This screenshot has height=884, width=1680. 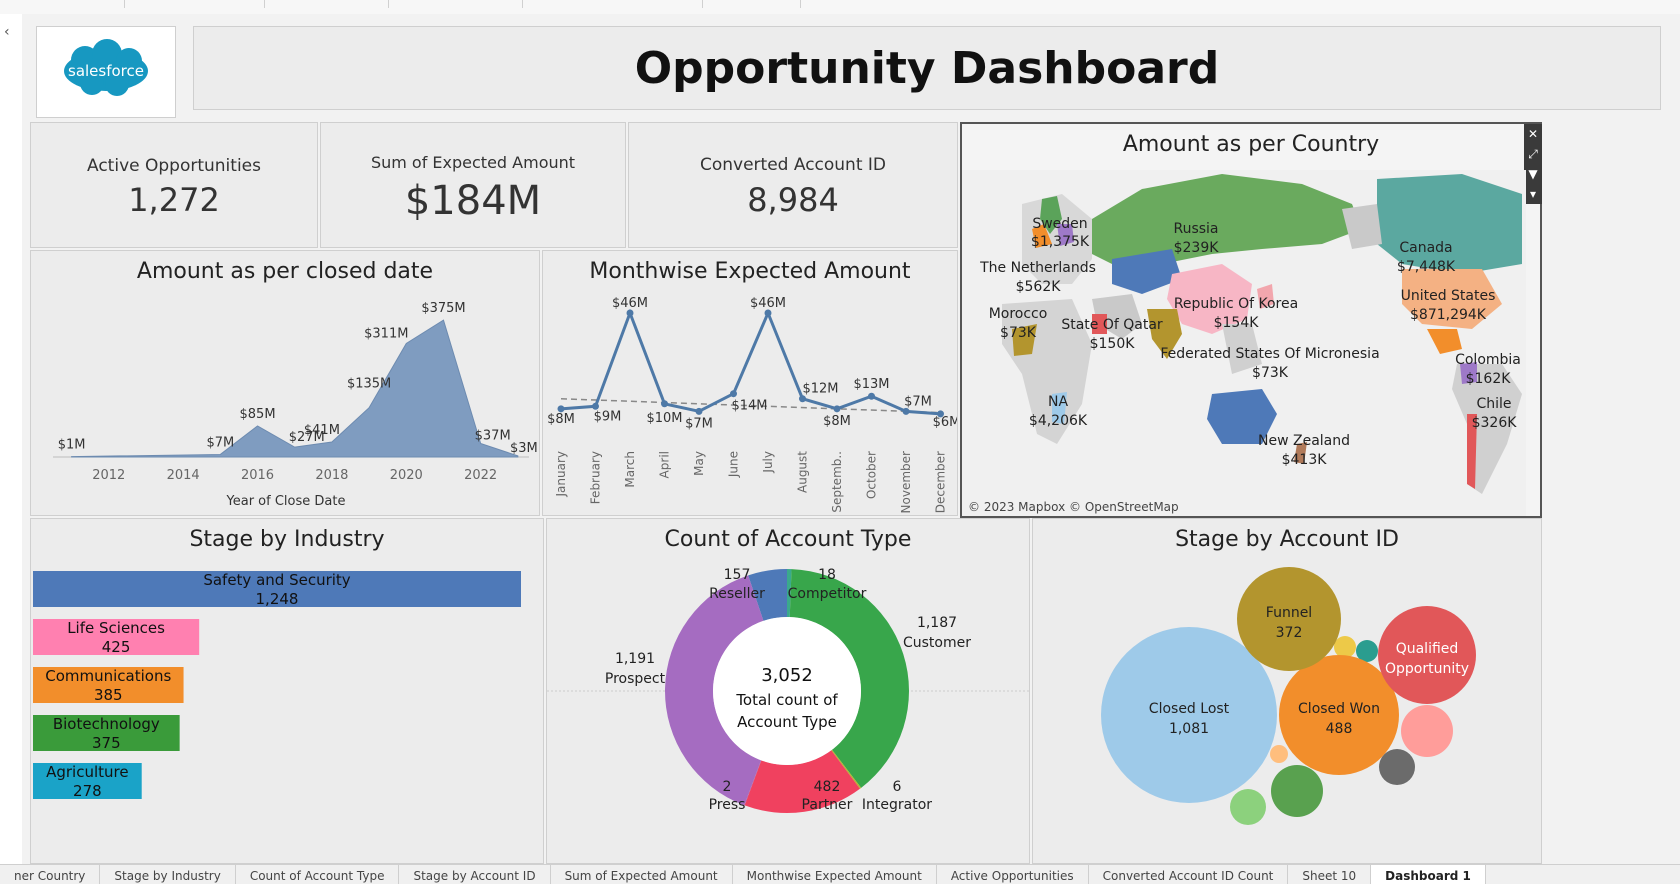 I want to click on x-tick-label: July, so click(x=768, y=462).